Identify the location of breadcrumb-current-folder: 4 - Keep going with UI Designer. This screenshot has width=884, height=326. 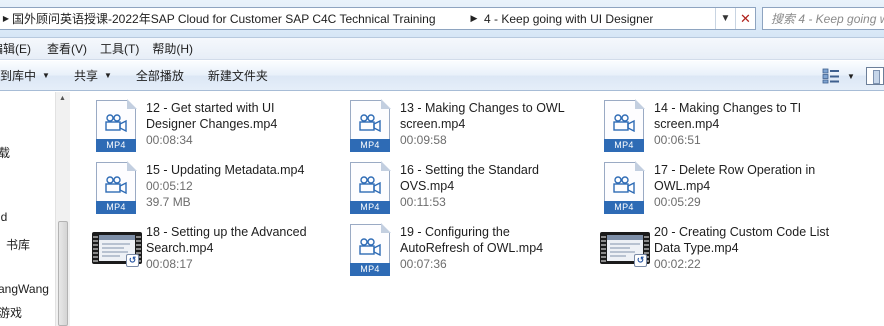
(568, 19).